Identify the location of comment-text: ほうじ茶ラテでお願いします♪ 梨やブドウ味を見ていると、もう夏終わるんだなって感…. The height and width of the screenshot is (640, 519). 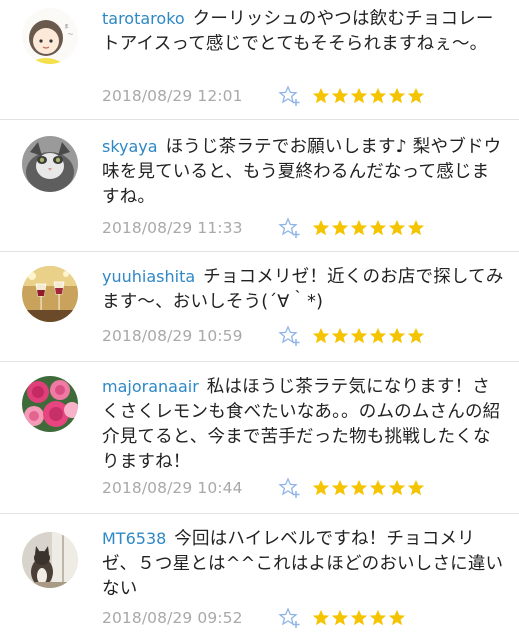
(302, 172).